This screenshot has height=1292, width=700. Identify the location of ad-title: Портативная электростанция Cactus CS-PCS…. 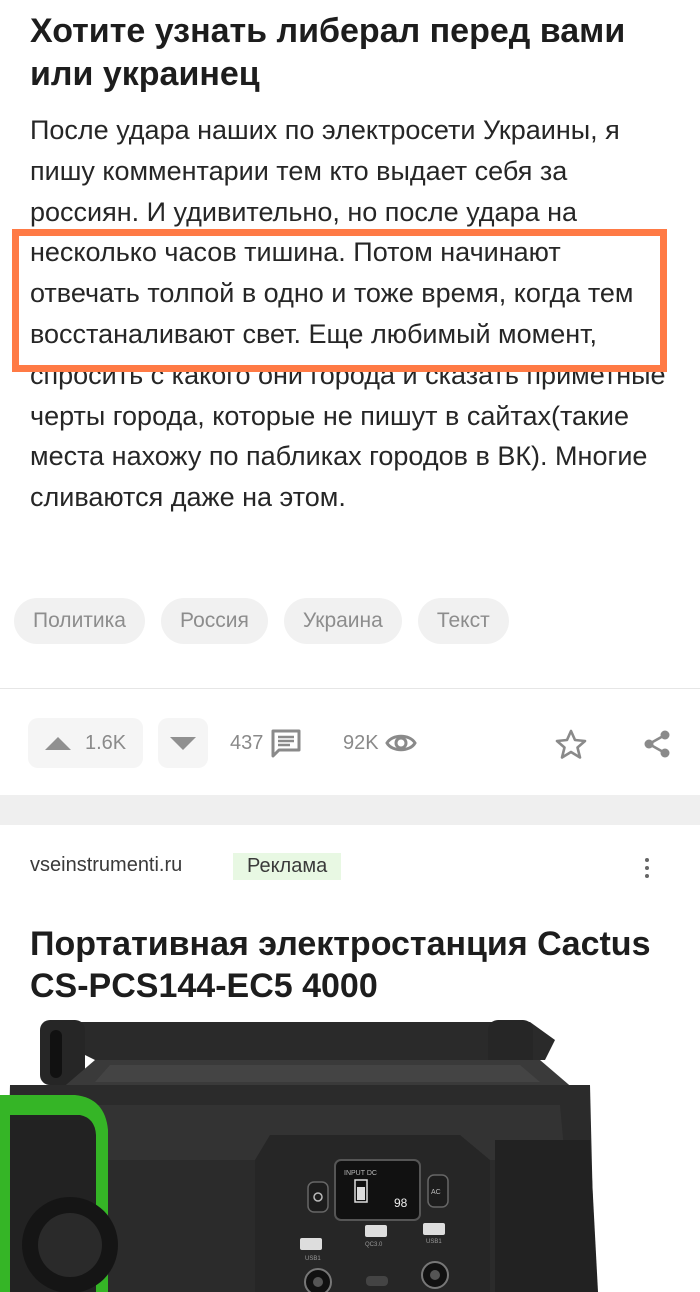
(350, 965).